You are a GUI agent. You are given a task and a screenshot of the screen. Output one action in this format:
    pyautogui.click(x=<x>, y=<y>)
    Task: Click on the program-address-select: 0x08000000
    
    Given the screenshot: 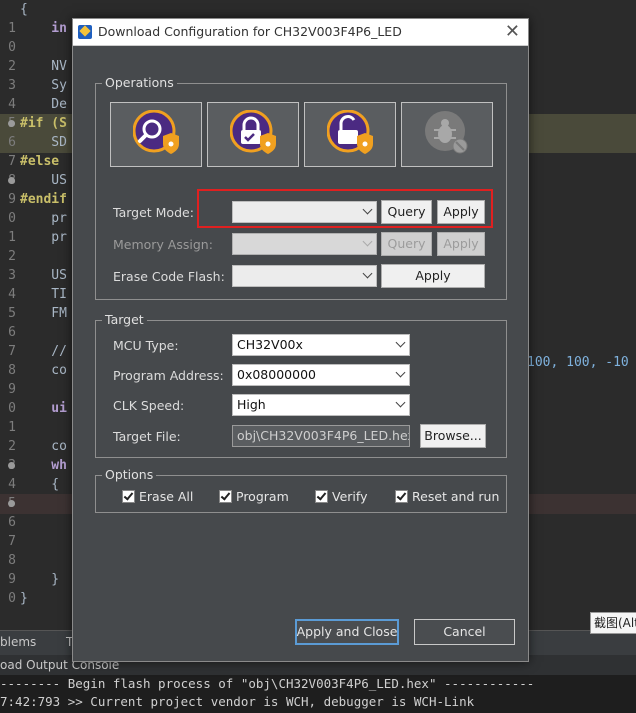 What is the action you would take?
    pyautogui.click(x=321, y=375)
    